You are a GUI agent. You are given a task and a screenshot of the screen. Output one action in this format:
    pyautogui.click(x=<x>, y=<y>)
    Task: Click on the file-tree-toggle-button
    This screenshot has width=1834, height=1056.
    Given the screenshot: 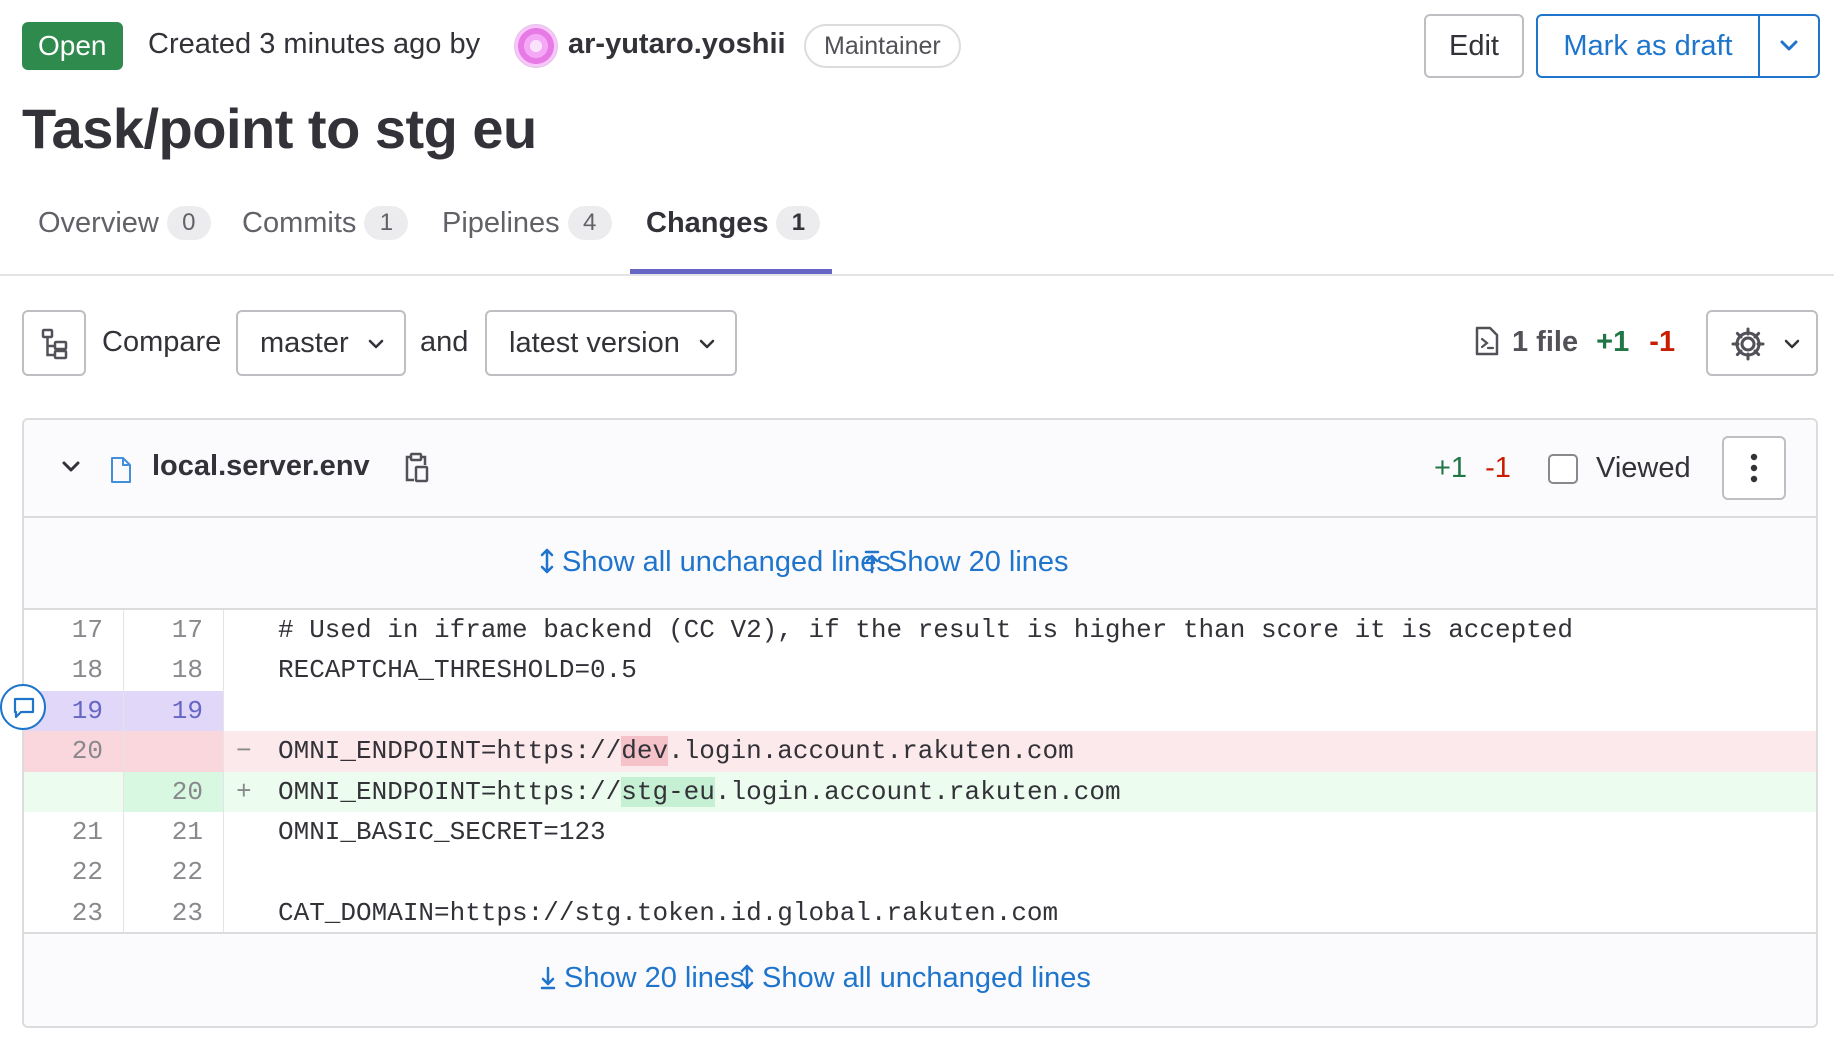 What is the action you would take?
    pyautogui.click(x=54, y=343)
    